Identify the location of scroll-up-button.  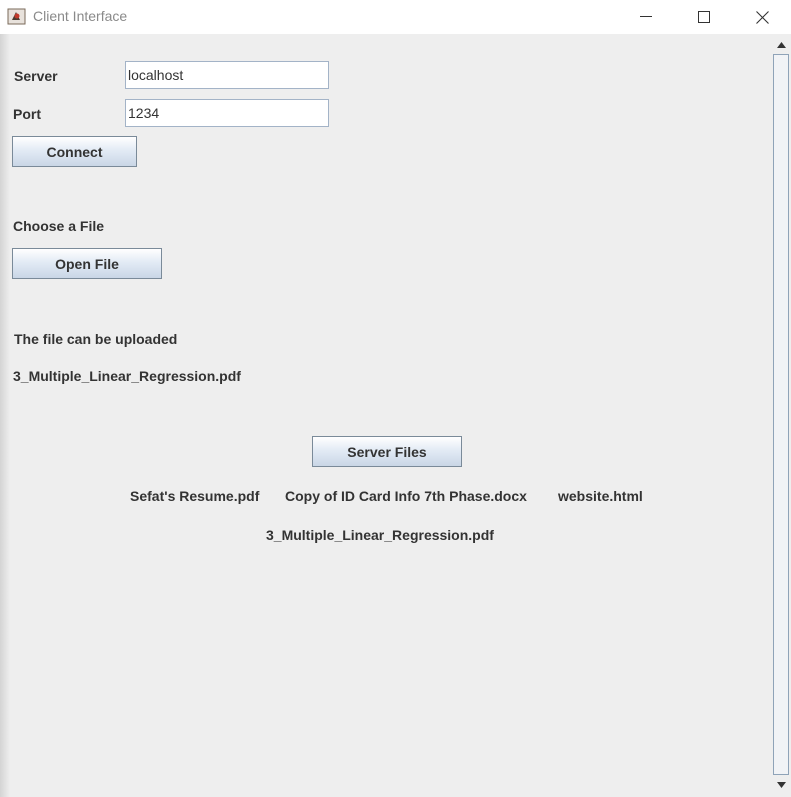
(781, 45).